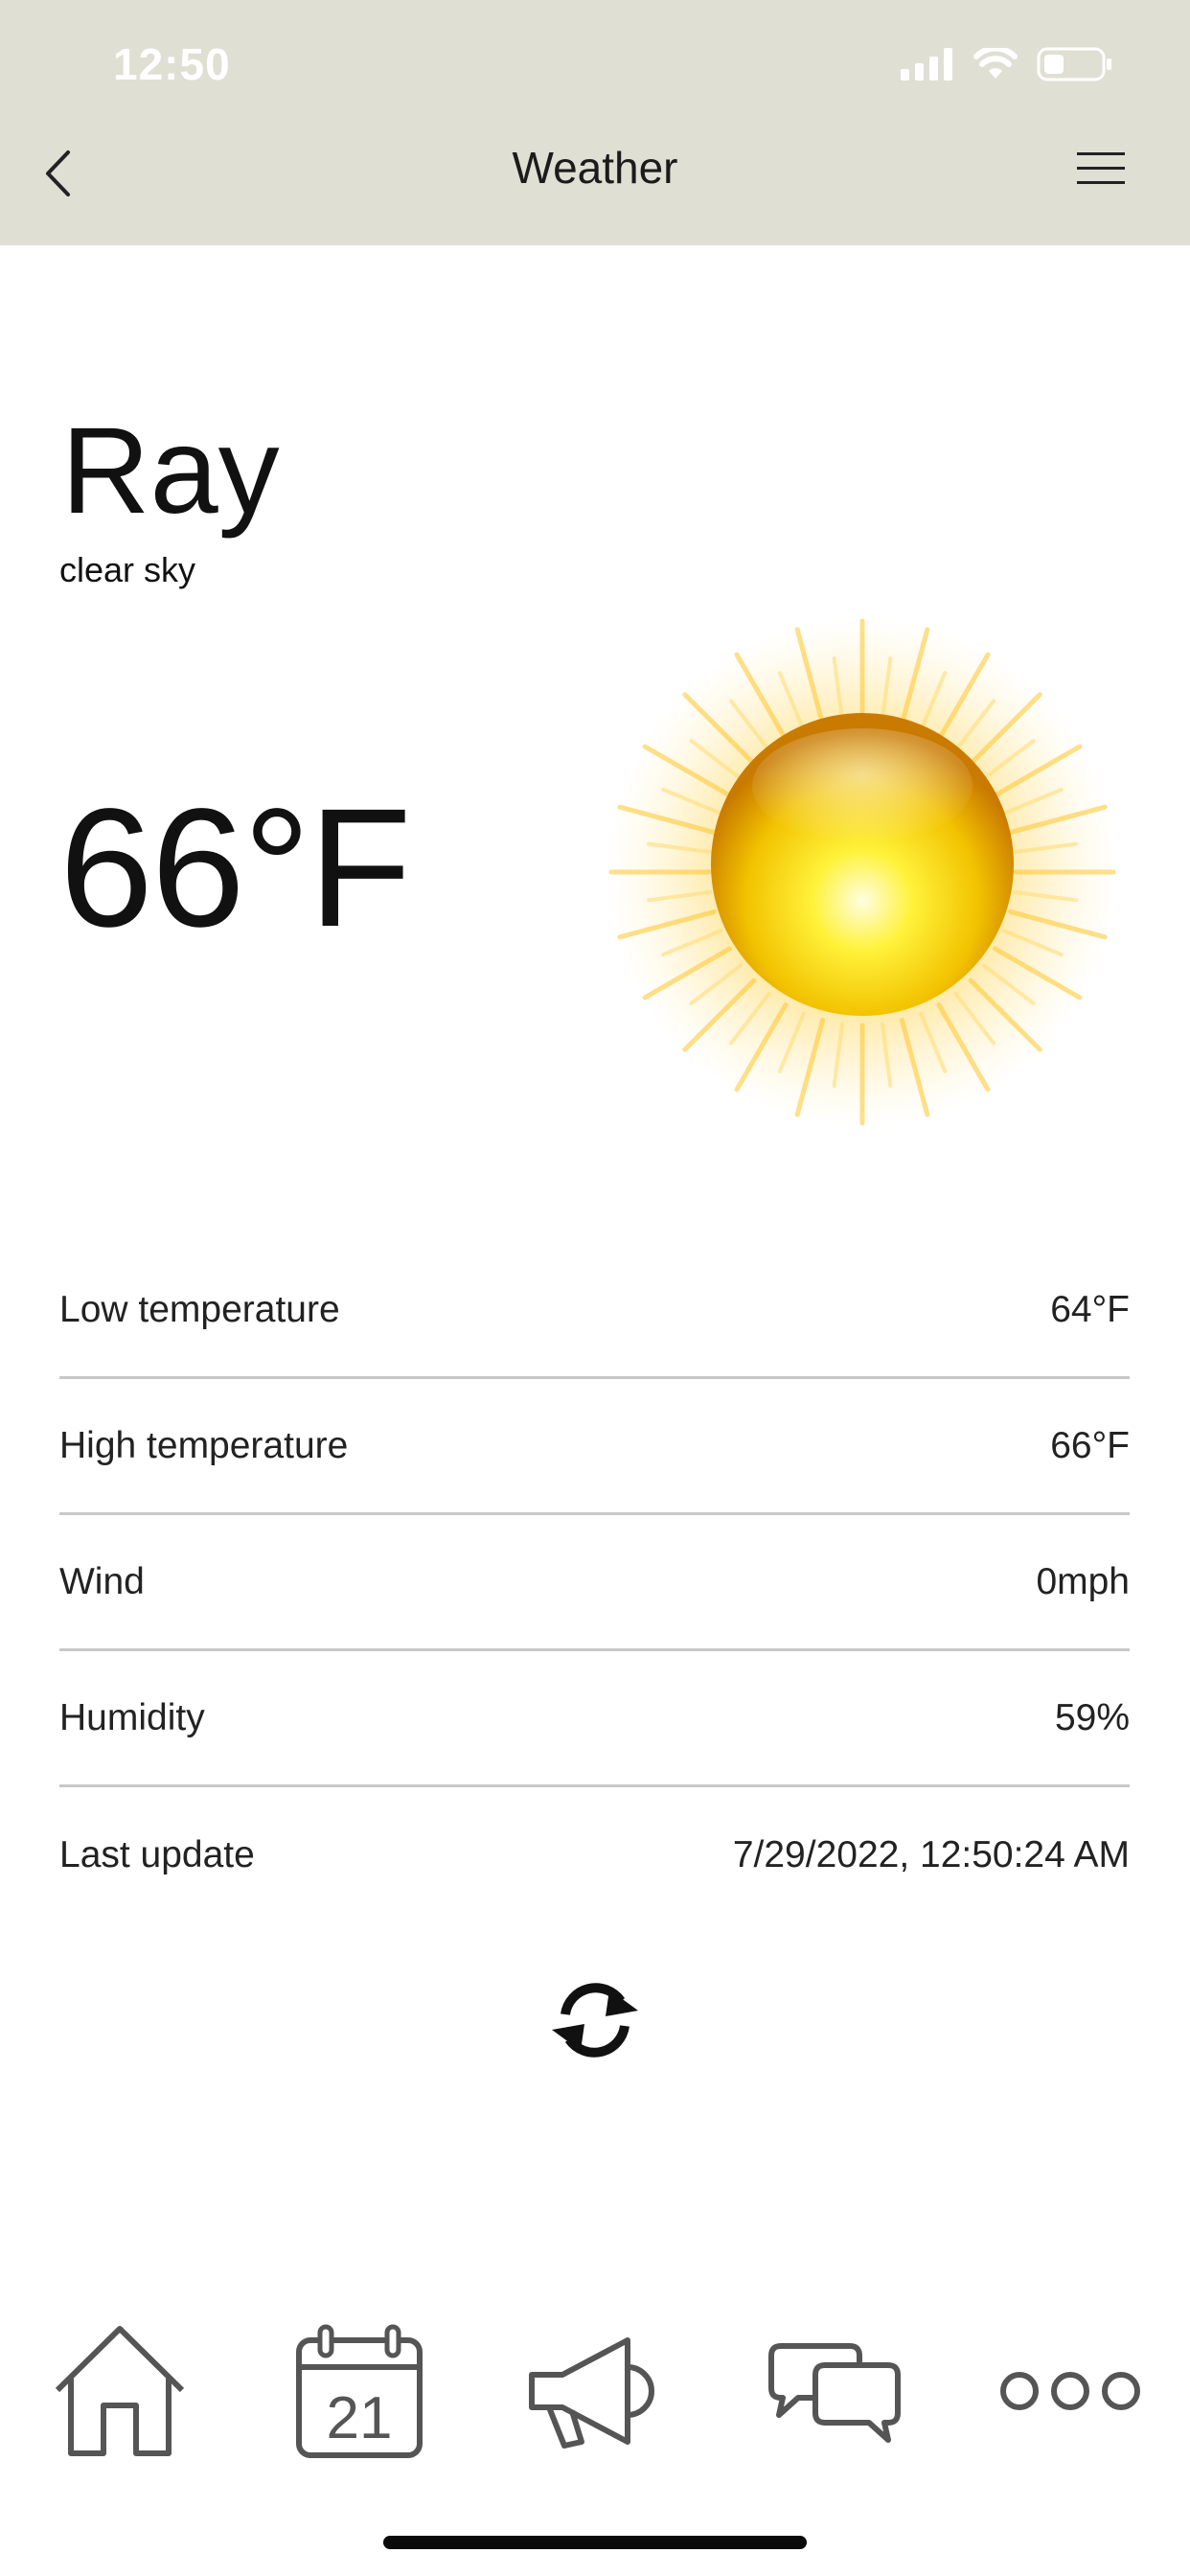 The image size is (1190, 2576). What do you see at coordinates (1083, 1581) in the screenshot?
I see `detail-value: 0mph` at bounding box center [1083, 1581].